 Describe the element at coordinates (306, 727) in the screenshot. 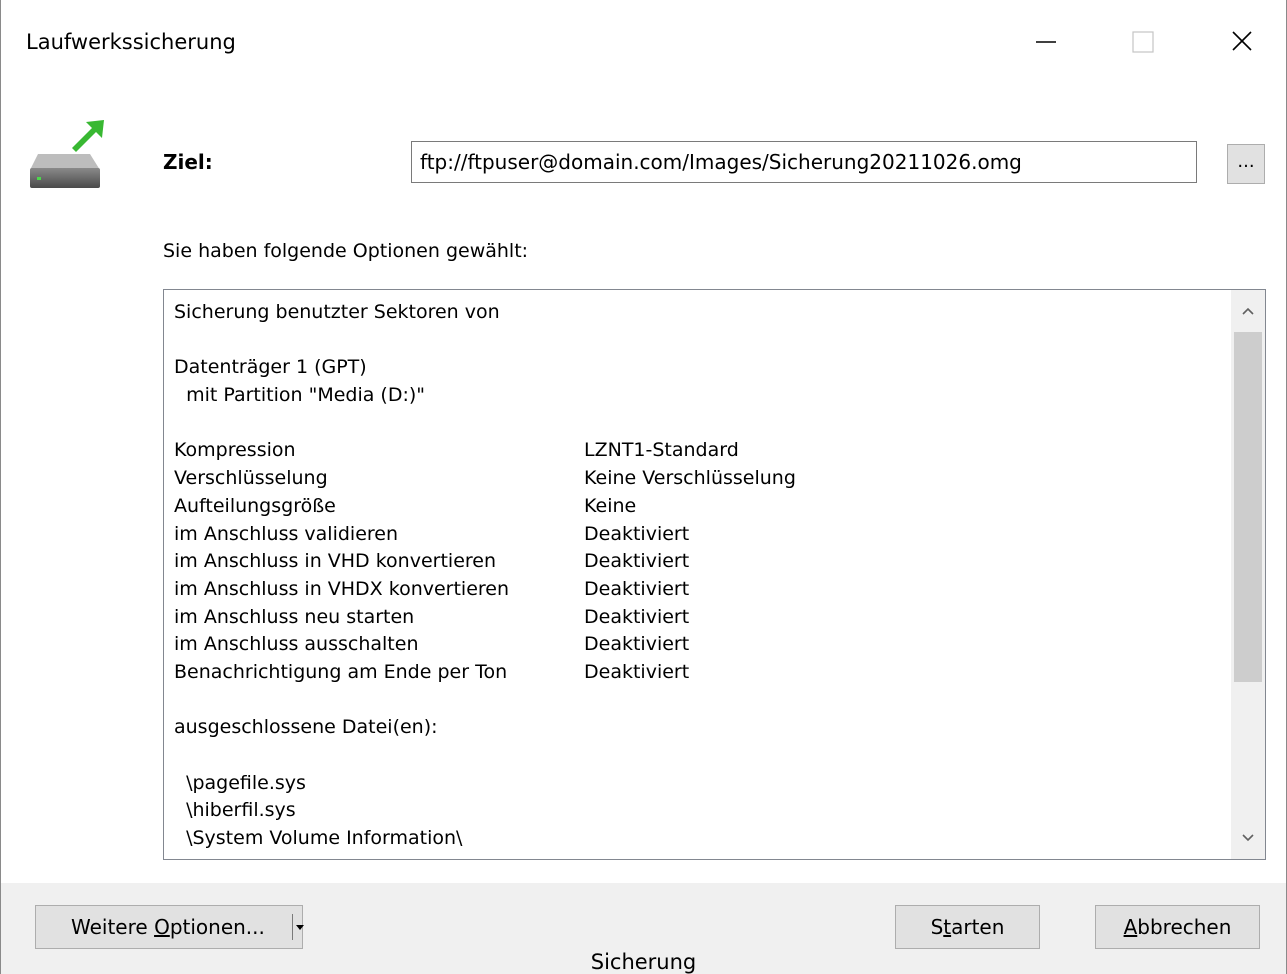

I see `excluded-header: ausgeschlossene Datei(en):` at that location.